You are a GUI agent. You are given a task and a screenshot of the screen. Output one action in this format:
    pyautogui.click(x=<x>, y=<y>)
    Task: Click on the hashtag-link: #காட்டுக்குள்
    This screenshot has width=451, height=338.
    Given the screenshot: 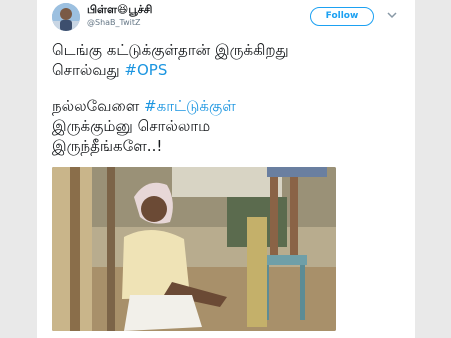 What is the action you would take?
    pyautogui.click(x=190, y=106)
    